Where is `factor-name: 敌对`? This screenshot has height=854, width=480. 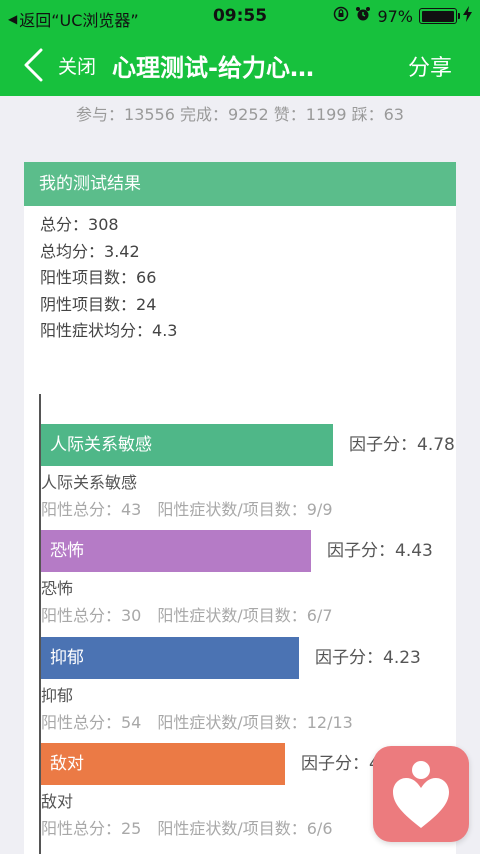
factor-name: 敌对 is located at coordinates (57, 801).